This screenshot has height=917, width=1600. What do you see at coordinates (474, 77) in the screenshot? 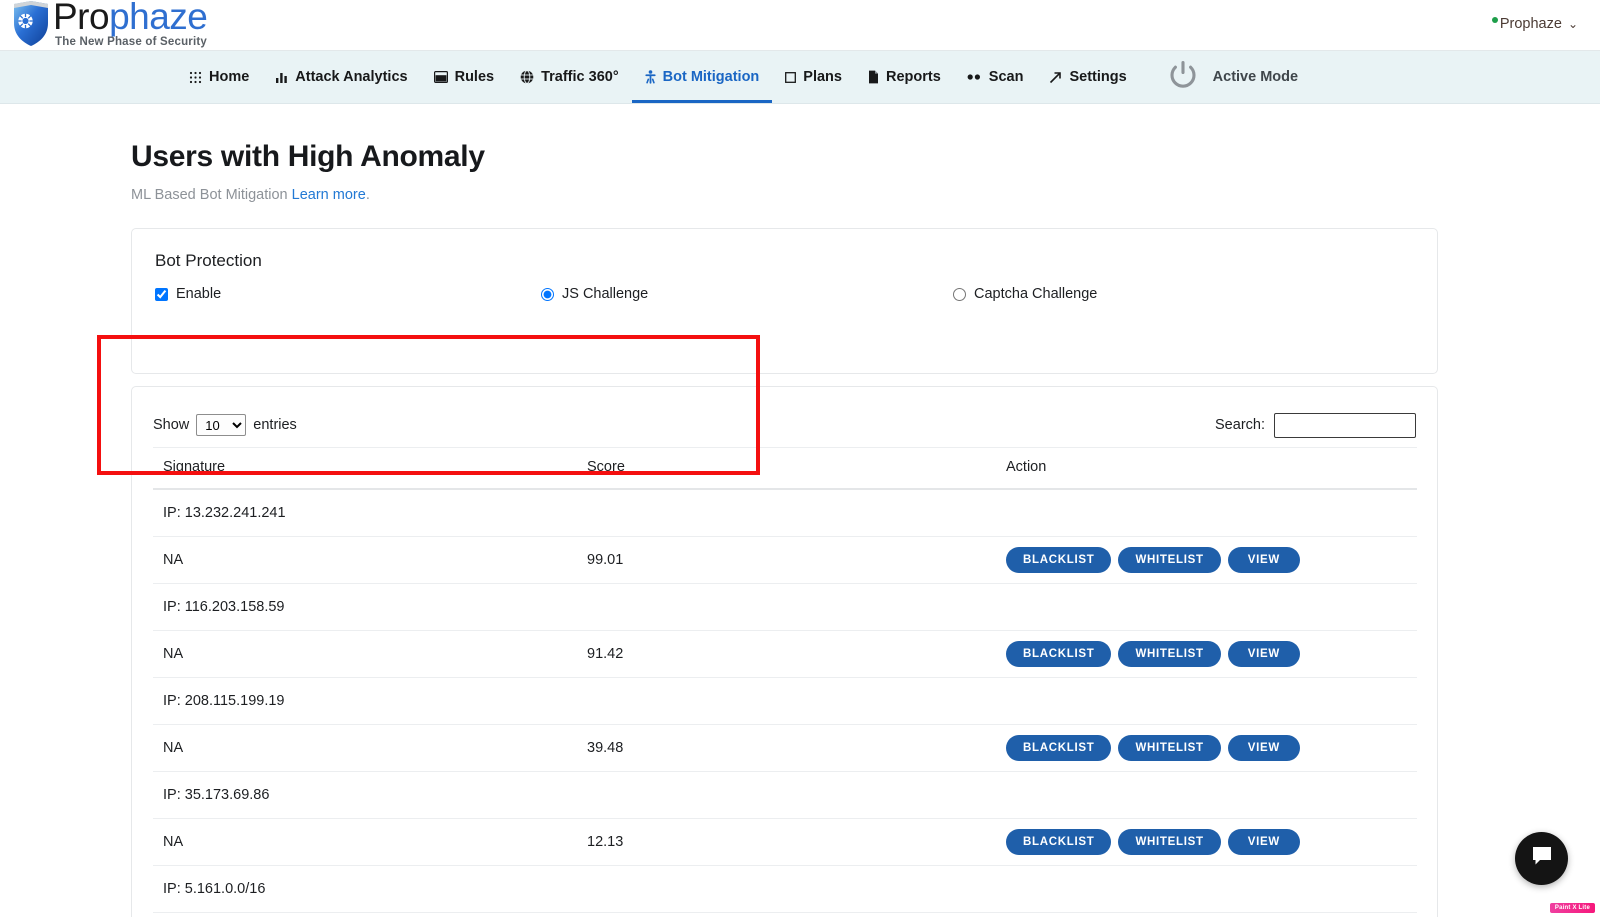
I see `nav-label: Rules` at bounding box center [474, 77].